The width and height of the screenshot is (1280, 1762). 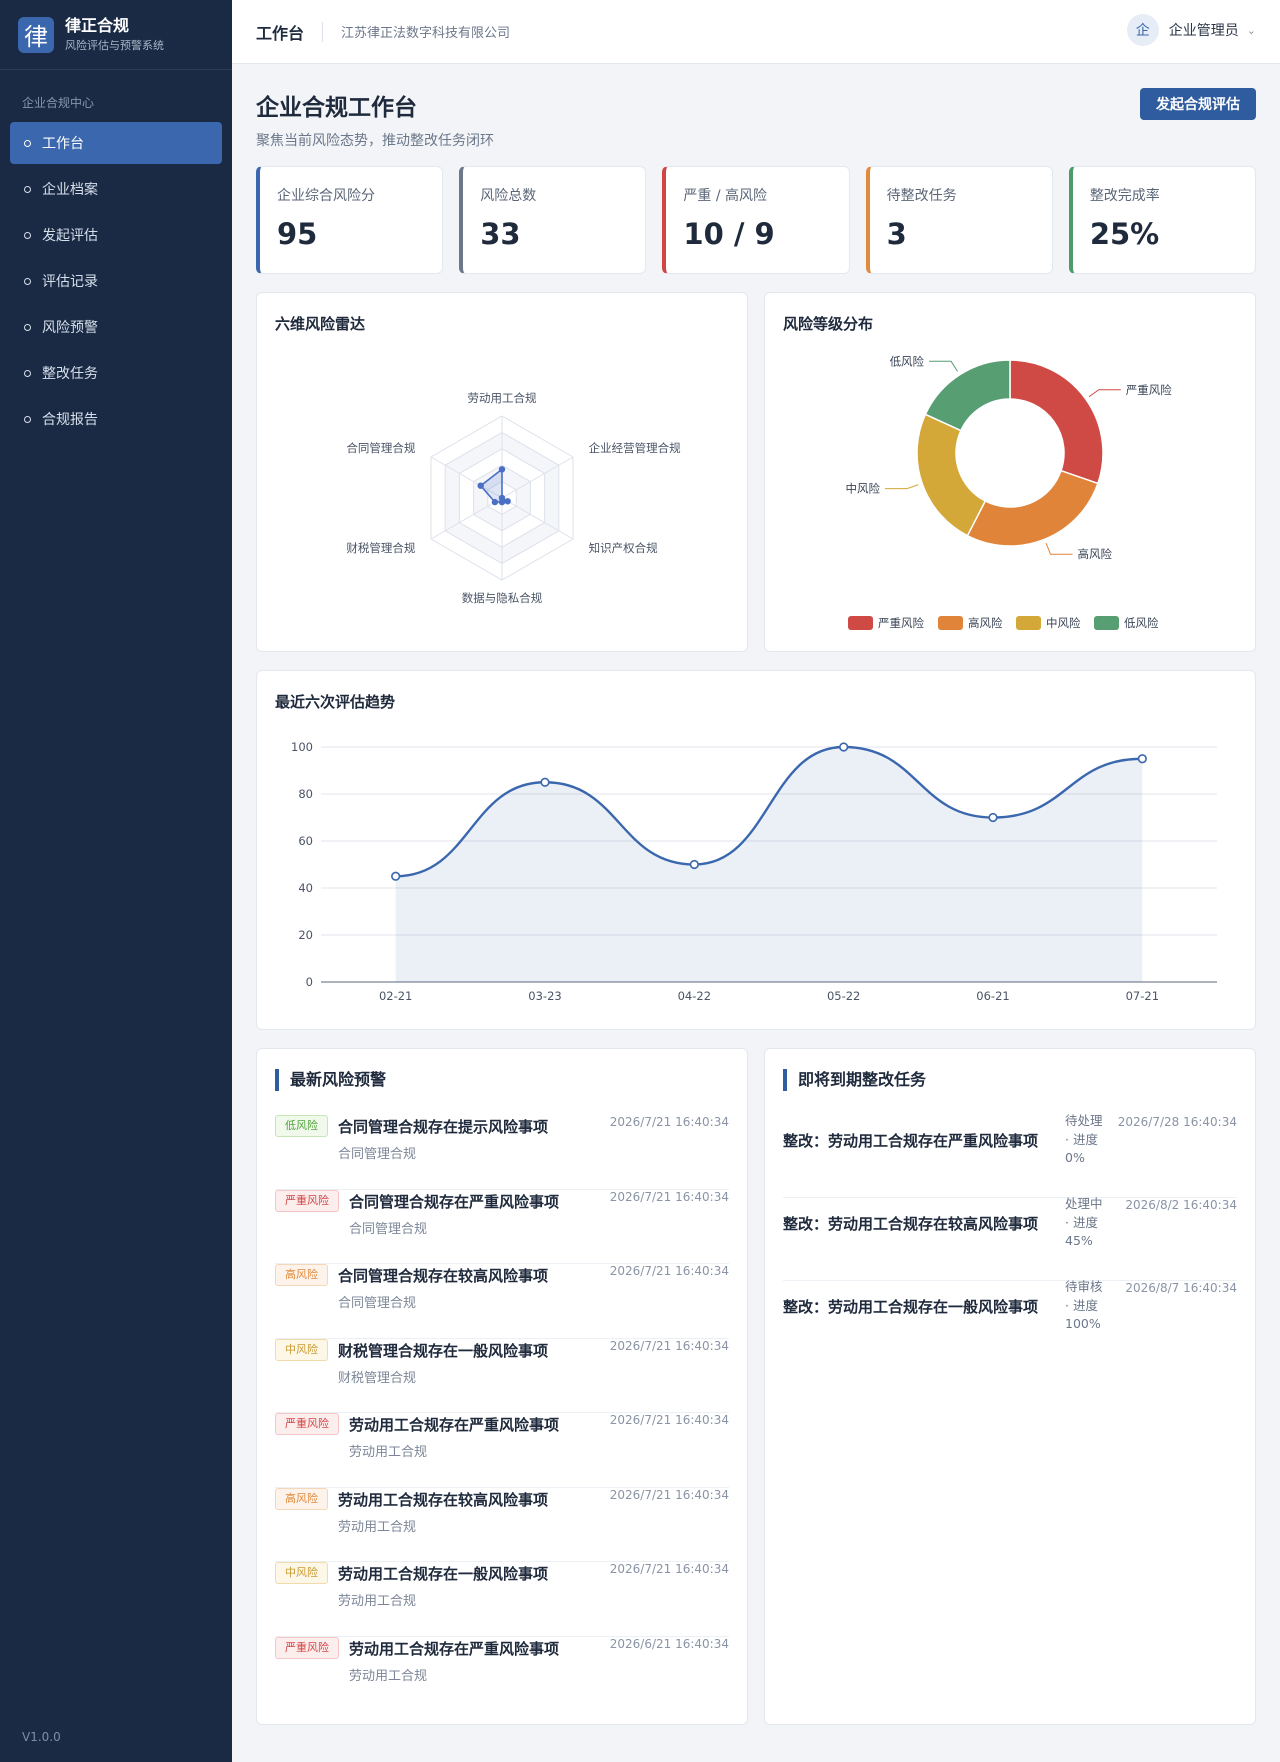 What do you see at coordinates (500, 234) in the screenshot?
I see `kpi-value: 33` at bounding box center [500, 234].